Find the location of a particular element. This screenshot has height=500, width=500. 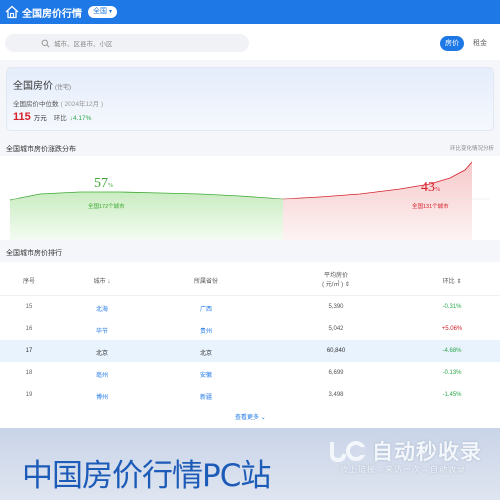

distribution-link: 环比变化情况分析 is located at coordinates (472, 148).